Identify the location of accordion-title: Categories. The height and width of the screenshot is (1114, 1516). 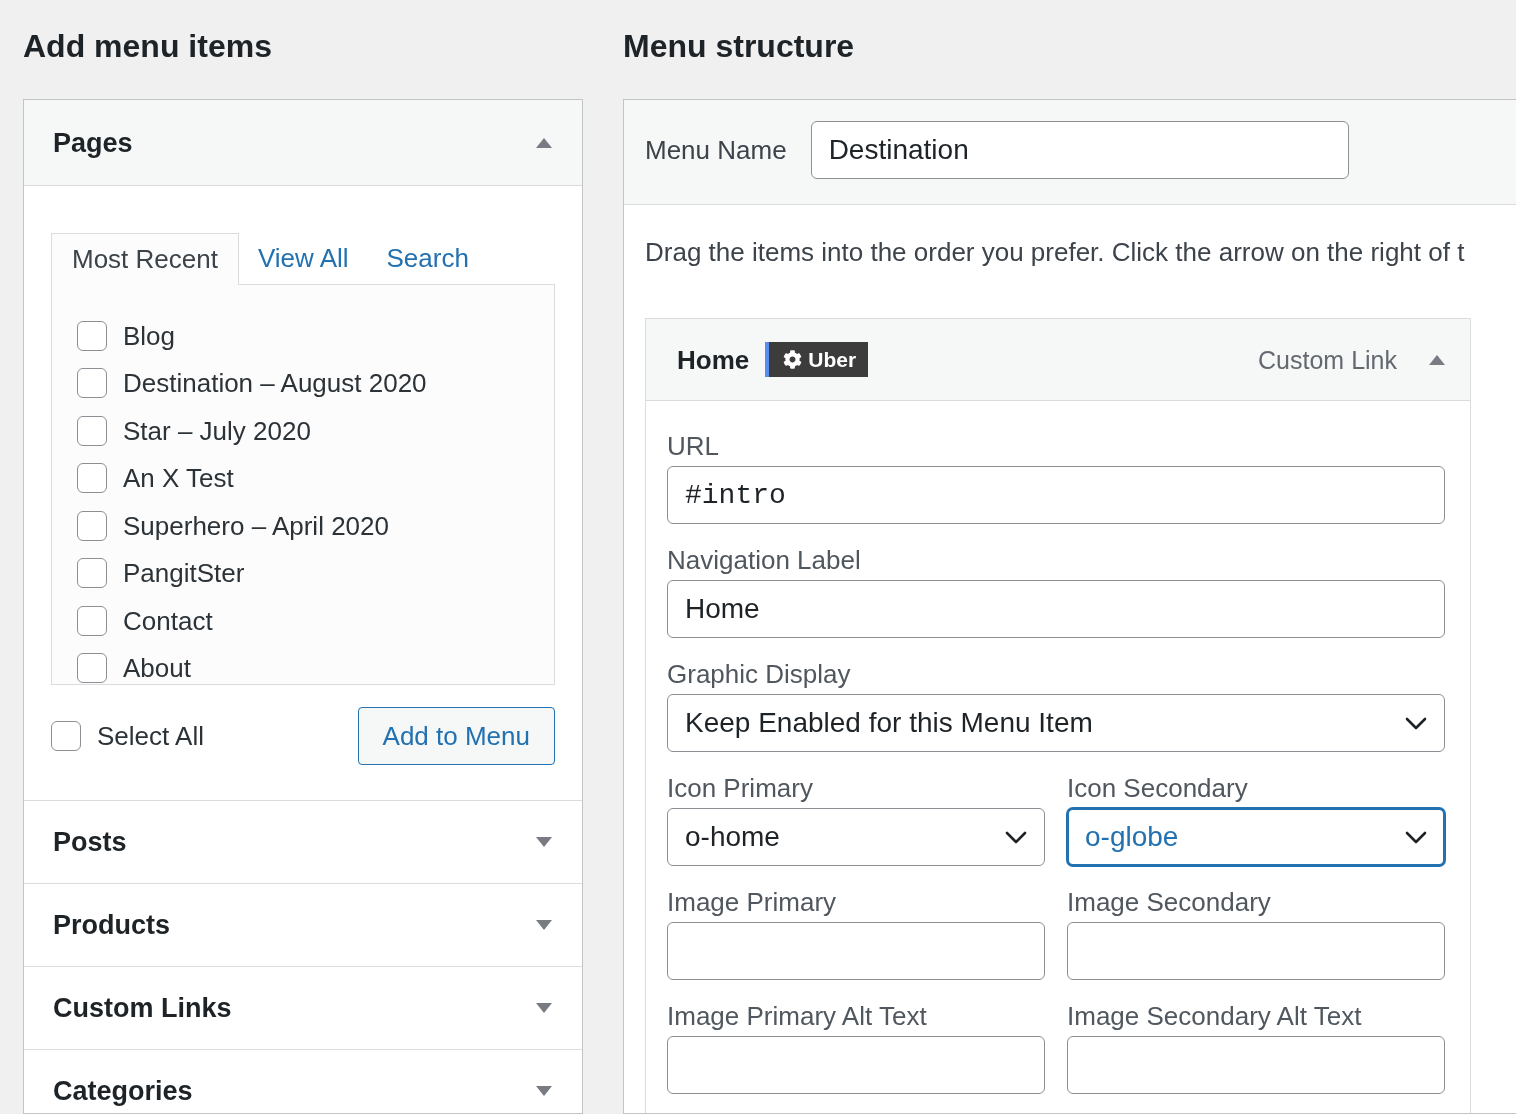
(123, 1091).